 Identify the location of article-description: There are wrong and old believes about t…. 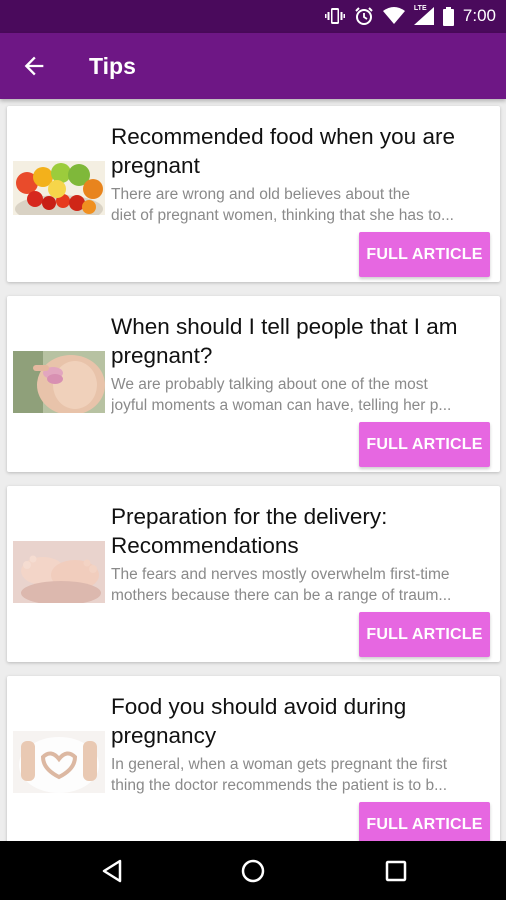
(302, 205).